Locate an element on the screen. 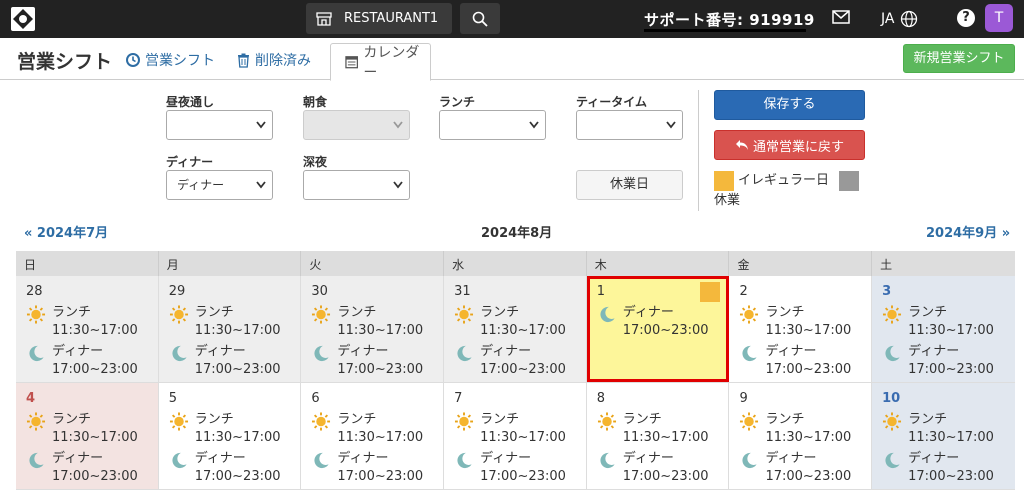 The height and width of the screenshot is (491, 1024). day-cell: 29 ランチ 11:30~17:00 ディナー 17:00~23:00 is located at coordinates (230, 329).